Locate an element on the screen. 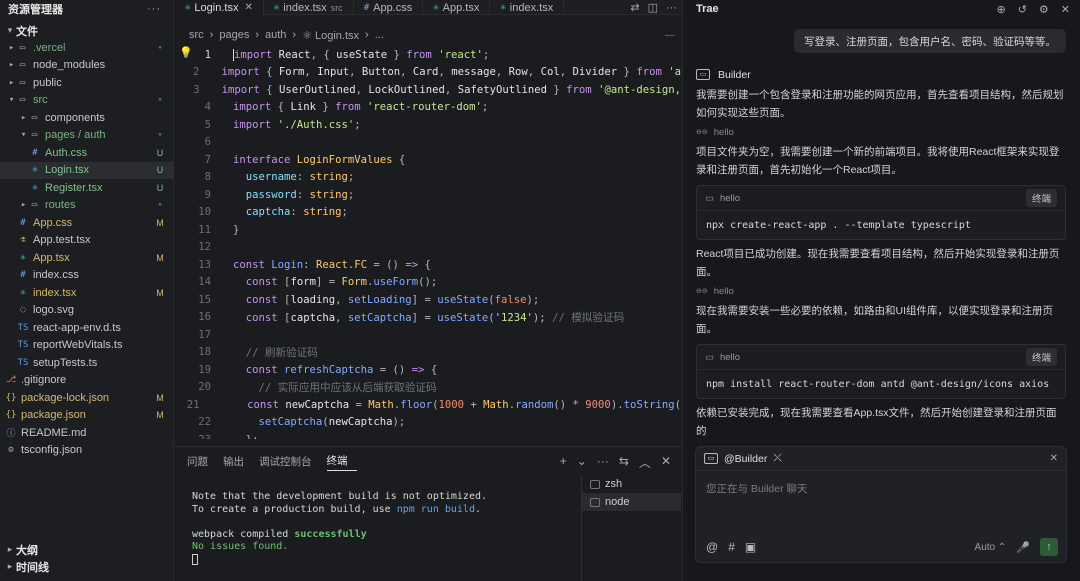 This screenshot has height=581, width=1080. tree-item-package-json: {} package.json M is located at coordinates (86, 416).